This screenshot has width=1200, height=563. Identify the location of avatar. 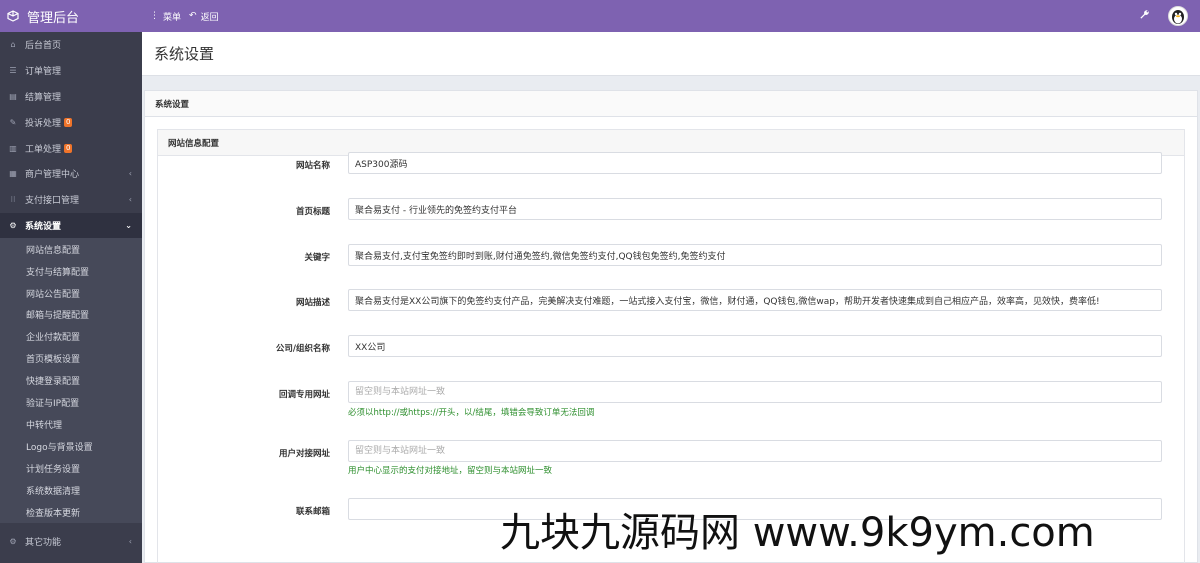
(1178, 16).